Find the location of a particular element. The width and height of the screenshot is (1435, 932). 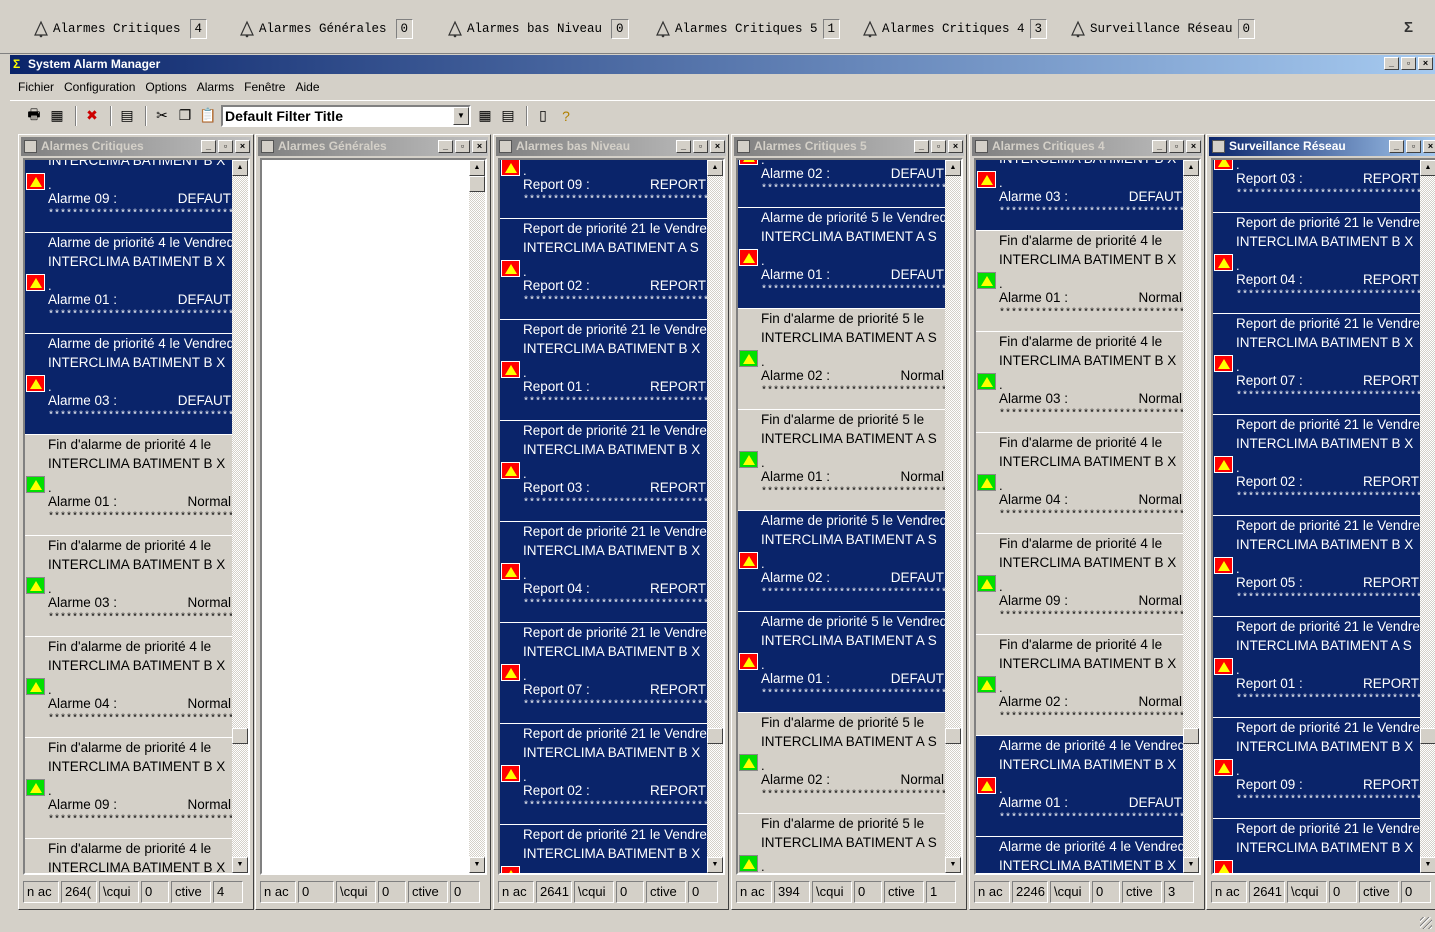

menu-fenetre: Fenêtre is located at coordinates (264, 87).